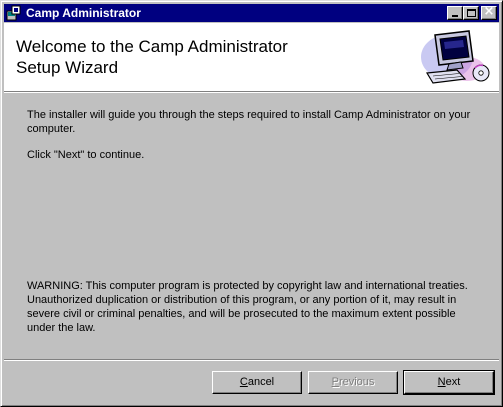 The width and height of the screenshot is (503, 407). I want to click on window-title: Camp Administrator, so click(83, 13).